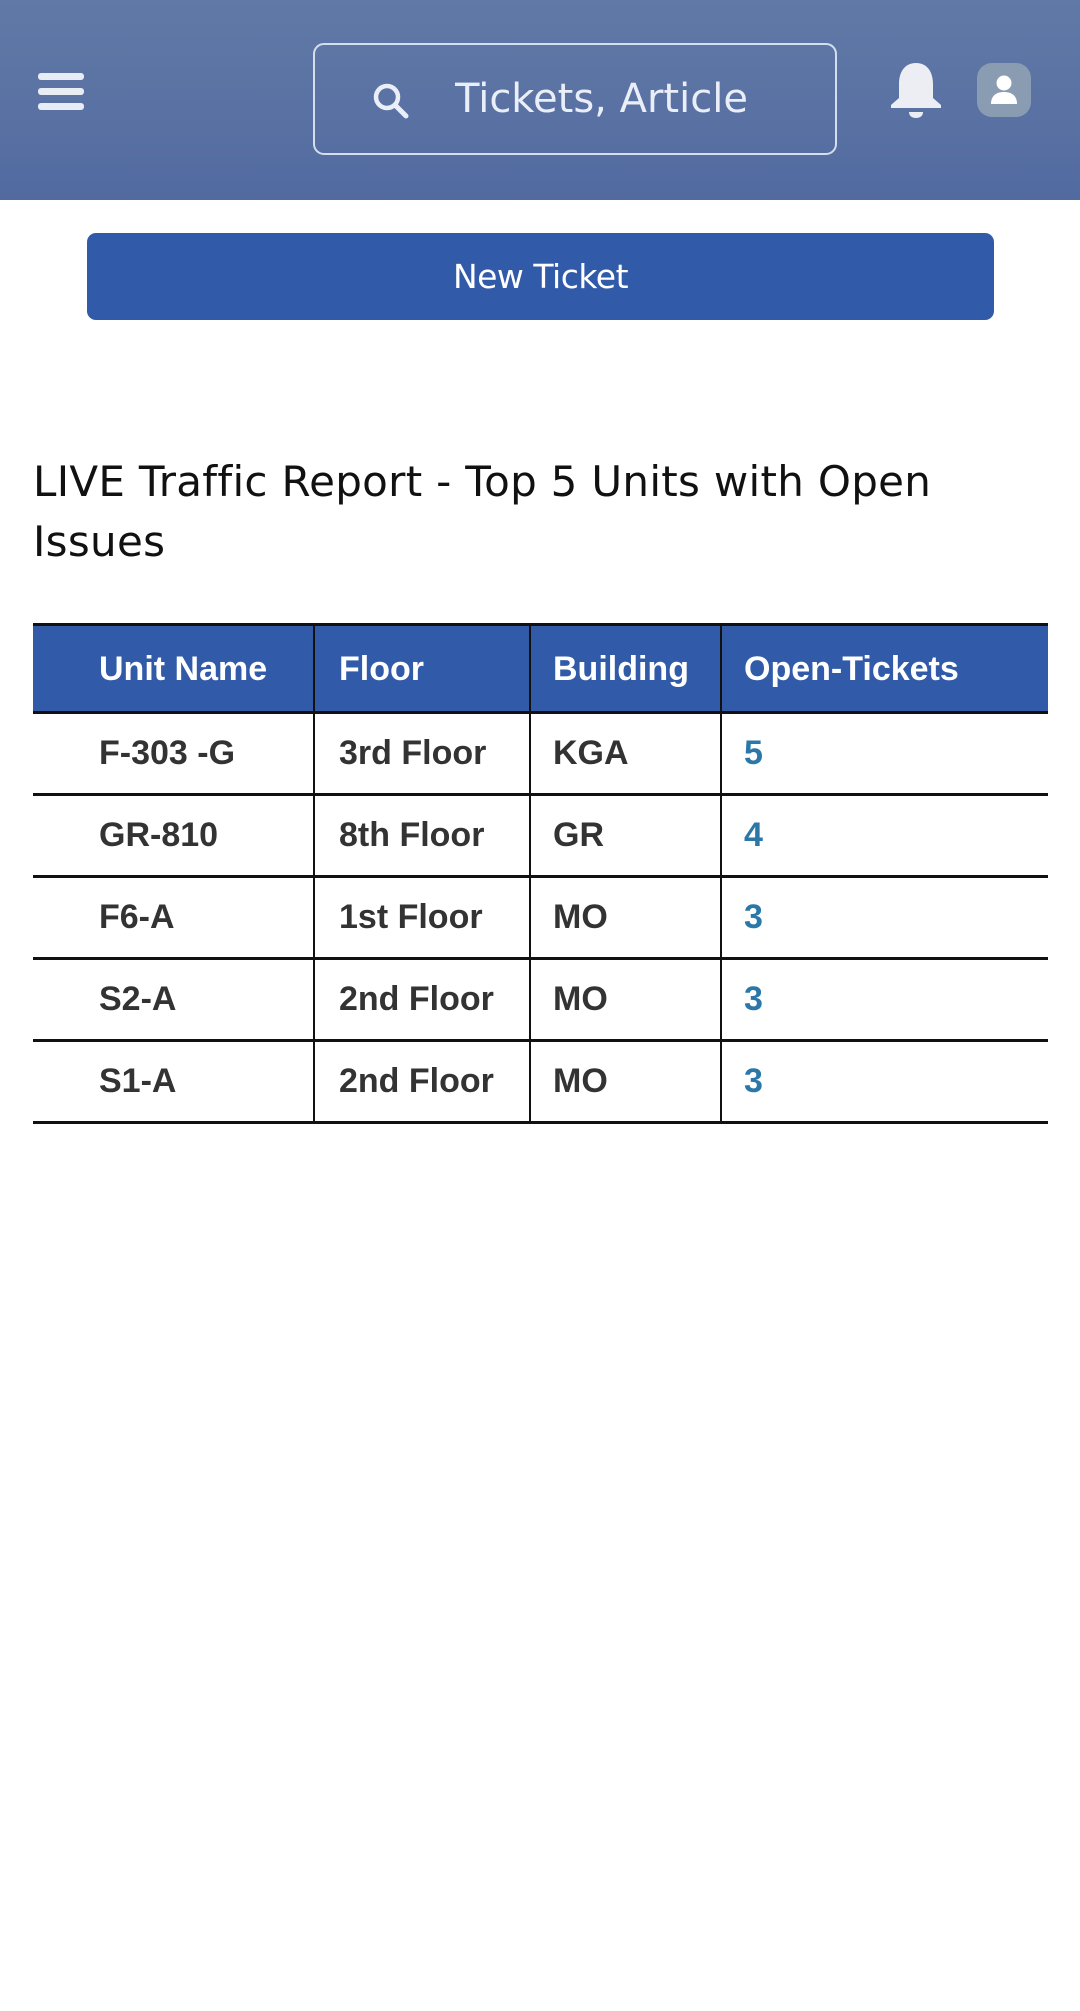 The width and height of the screenshot is (1080, 2011). I want to click on floor-cell: 8th Floor, so click(421, 835).